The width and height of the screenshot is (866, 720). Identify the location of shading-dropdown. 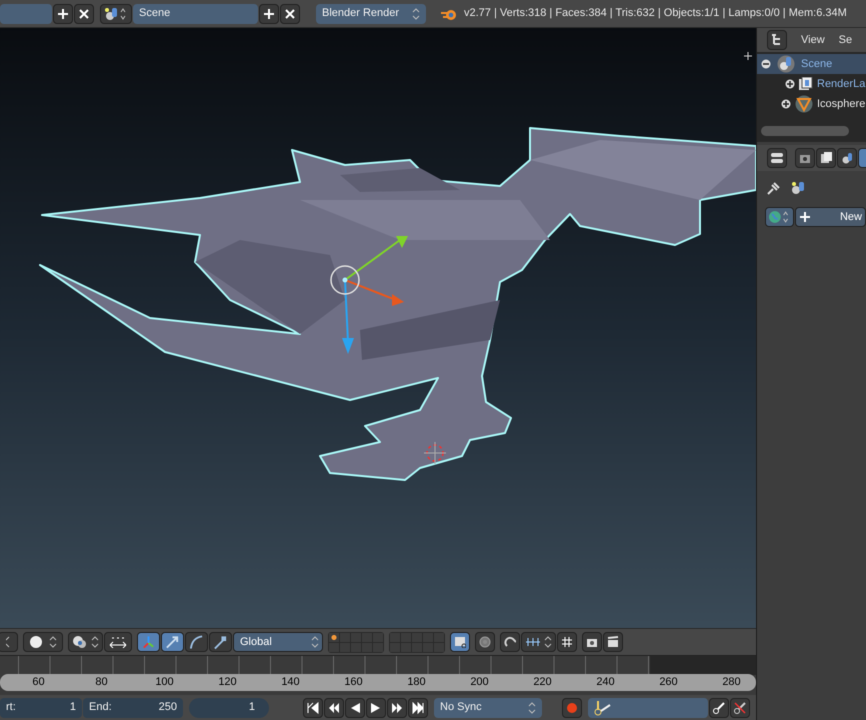
(43, 642).